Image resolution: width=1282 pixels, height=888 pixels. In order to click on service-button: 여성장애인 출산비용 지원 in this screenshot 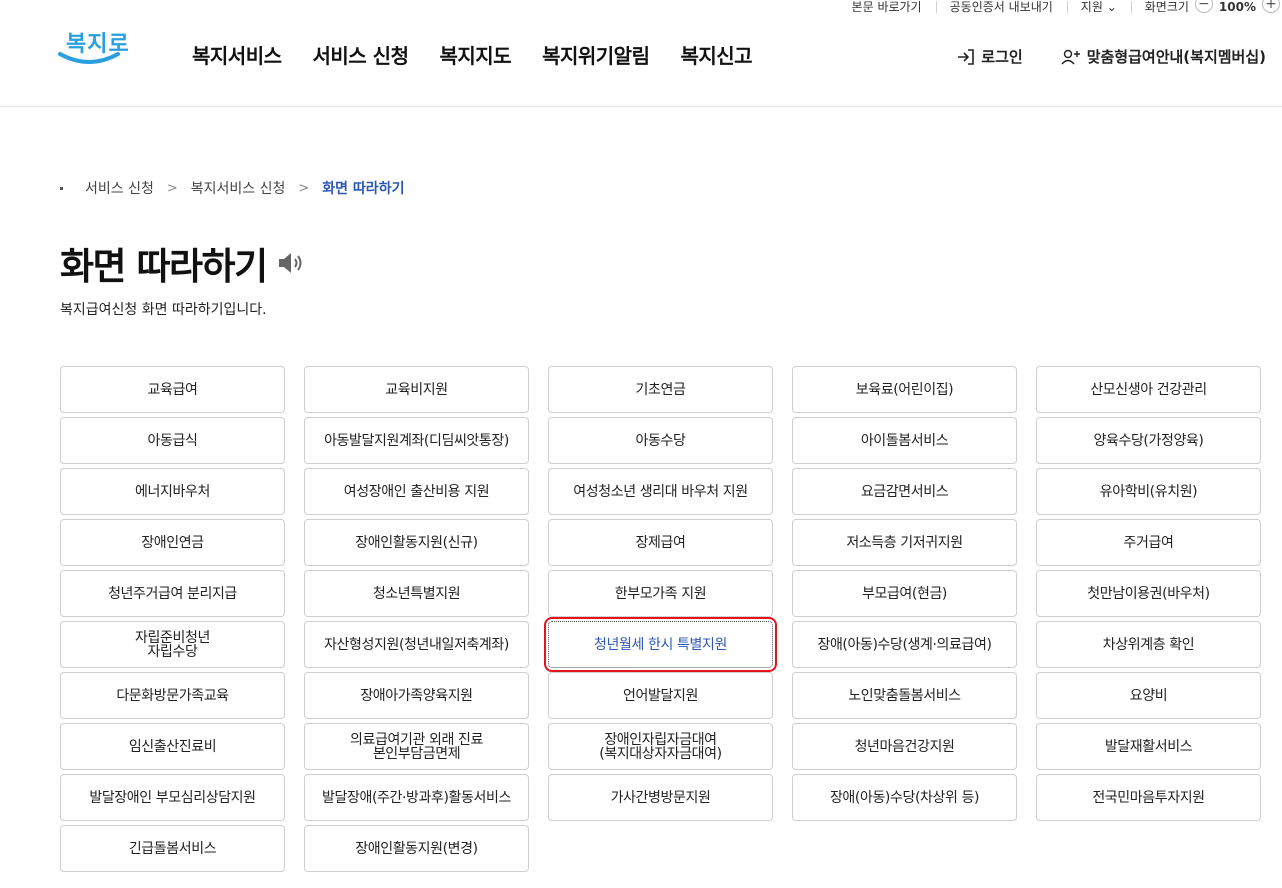, I will do `click(416, 491)`.